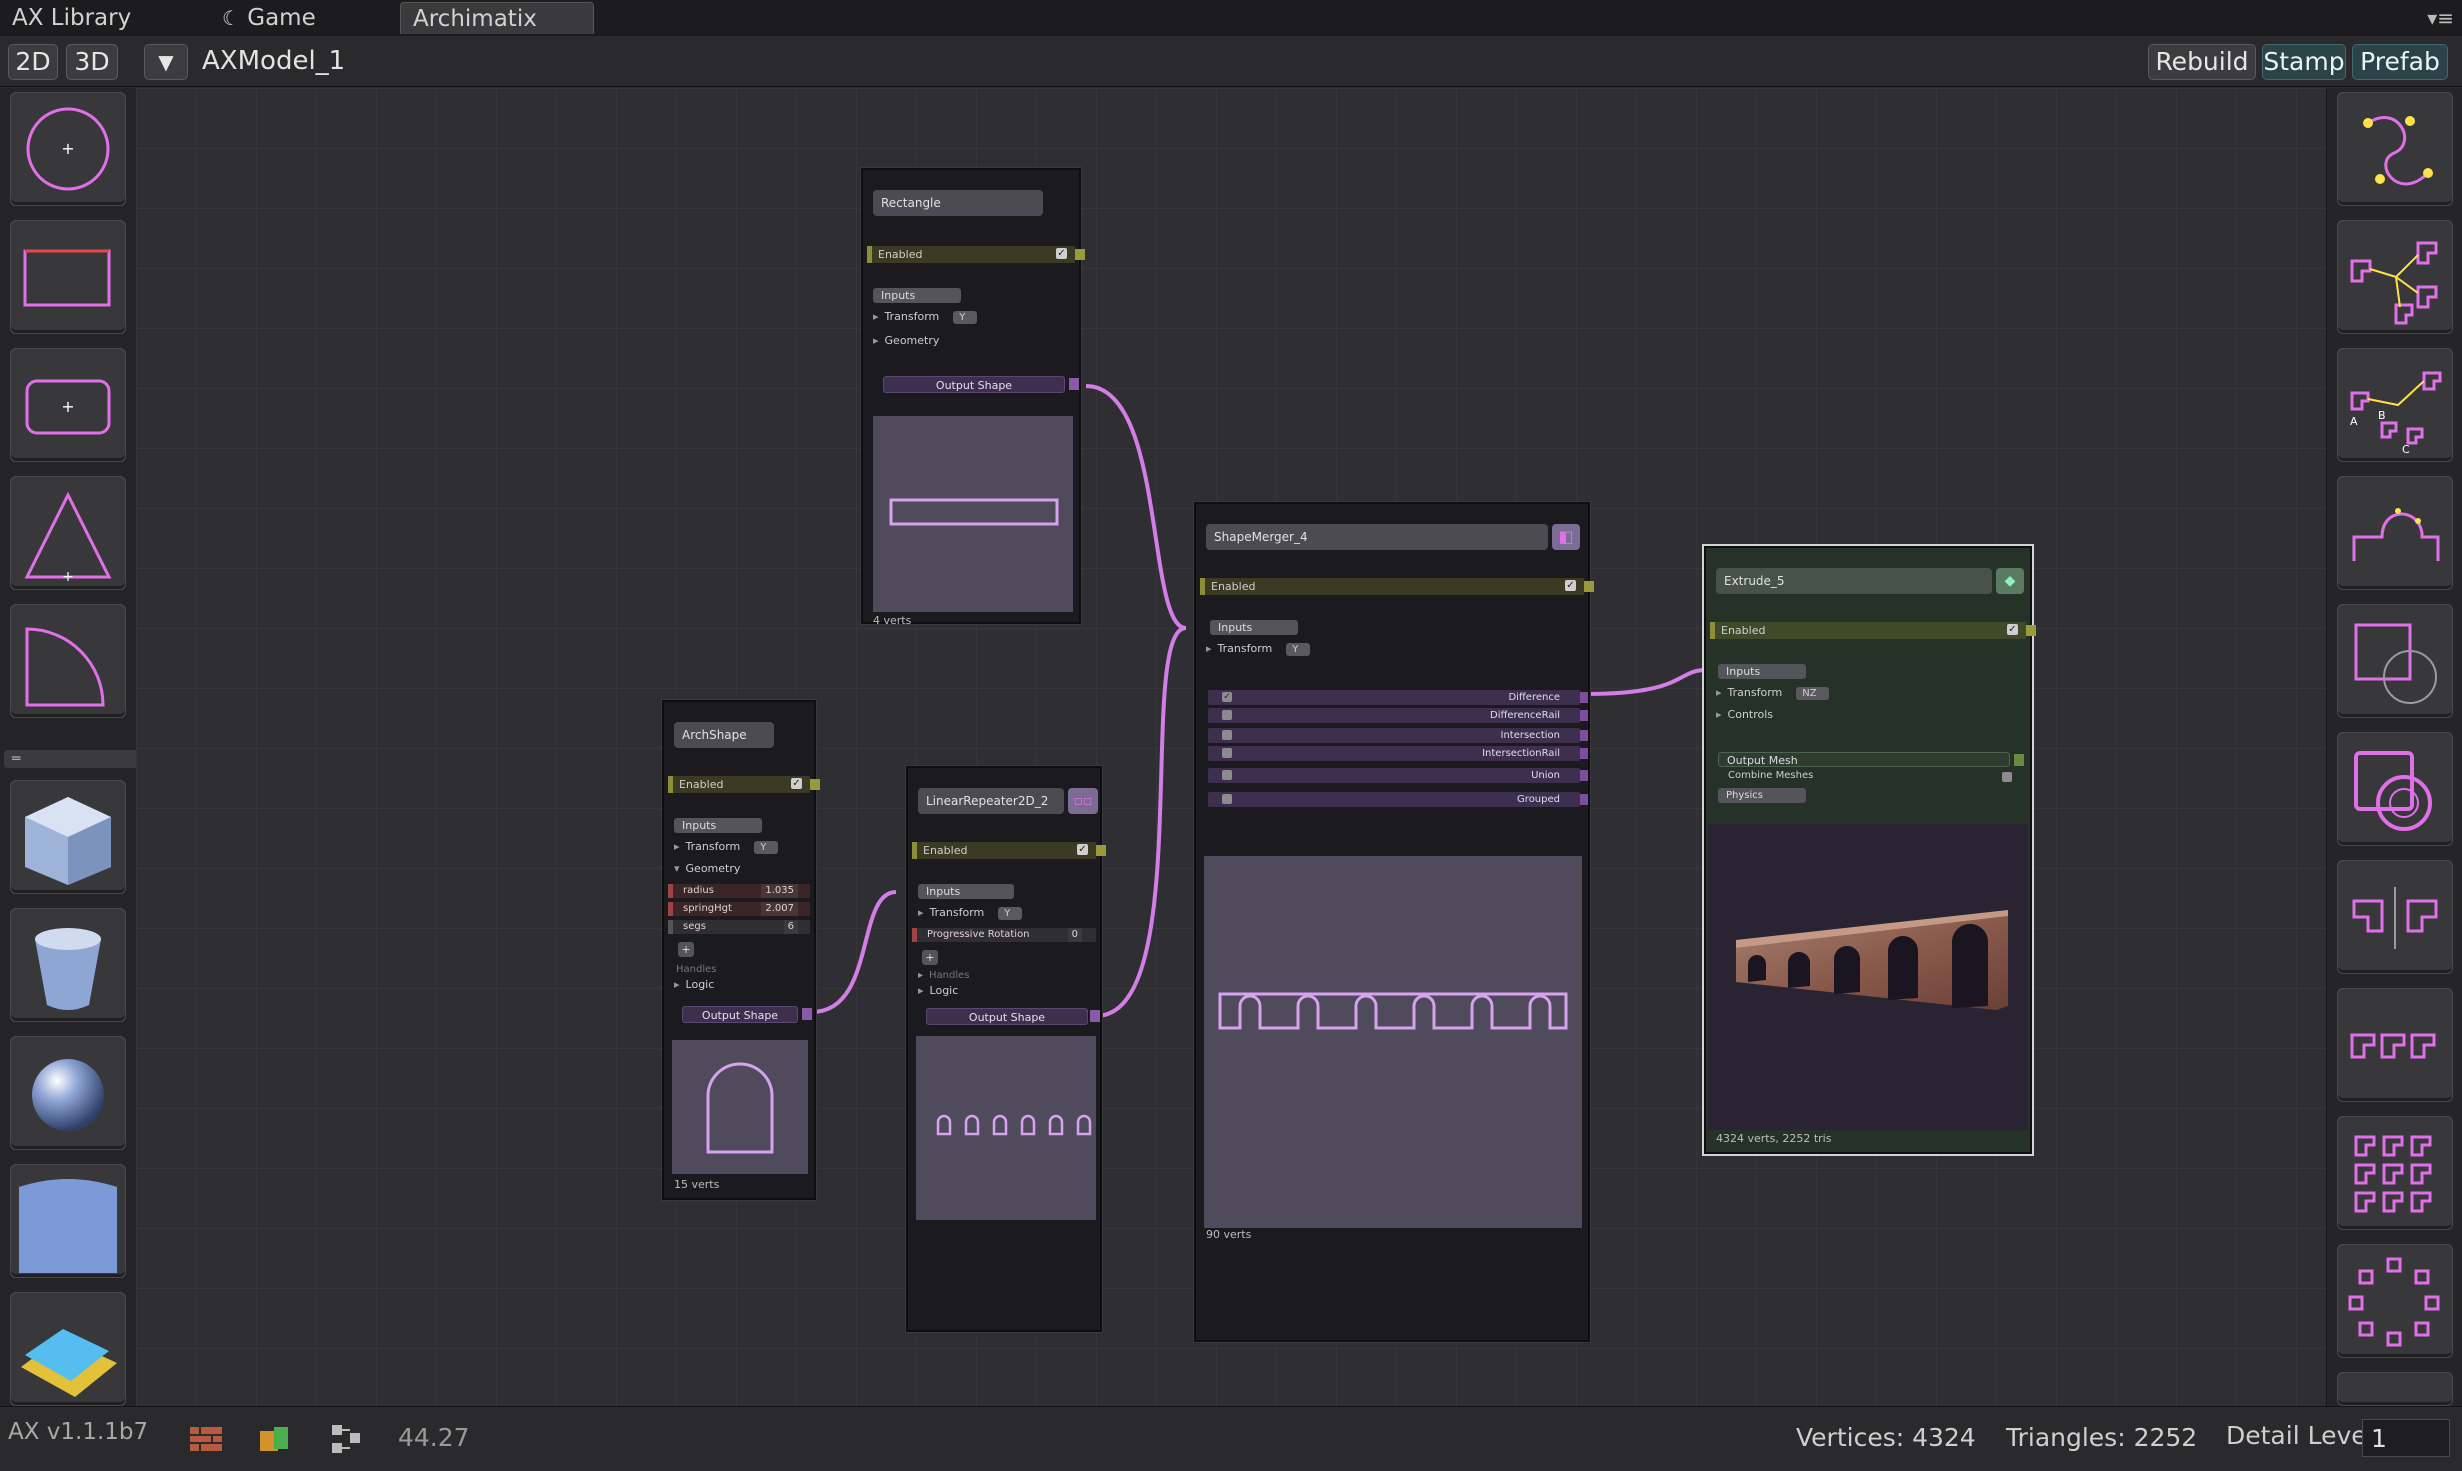 Image resolution: width=2462 pixels, height=1471 pixels. Describe the element at coordinates (2400, 62) in the screenshot. I see `prefab-button: Prefab` at that location.